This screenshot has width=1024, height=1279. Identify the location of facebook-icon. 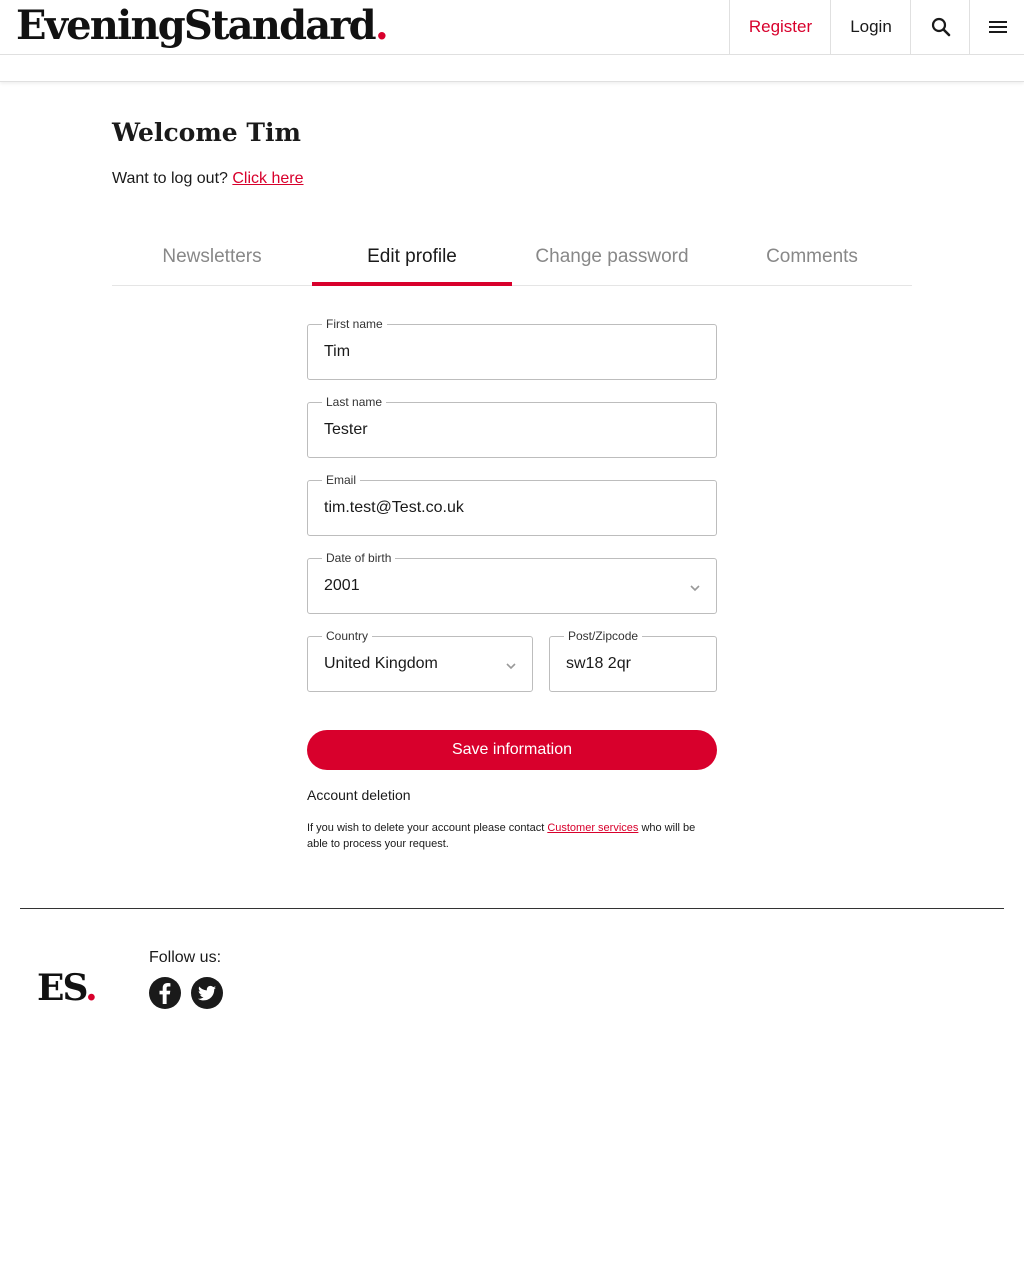
(165, 993).